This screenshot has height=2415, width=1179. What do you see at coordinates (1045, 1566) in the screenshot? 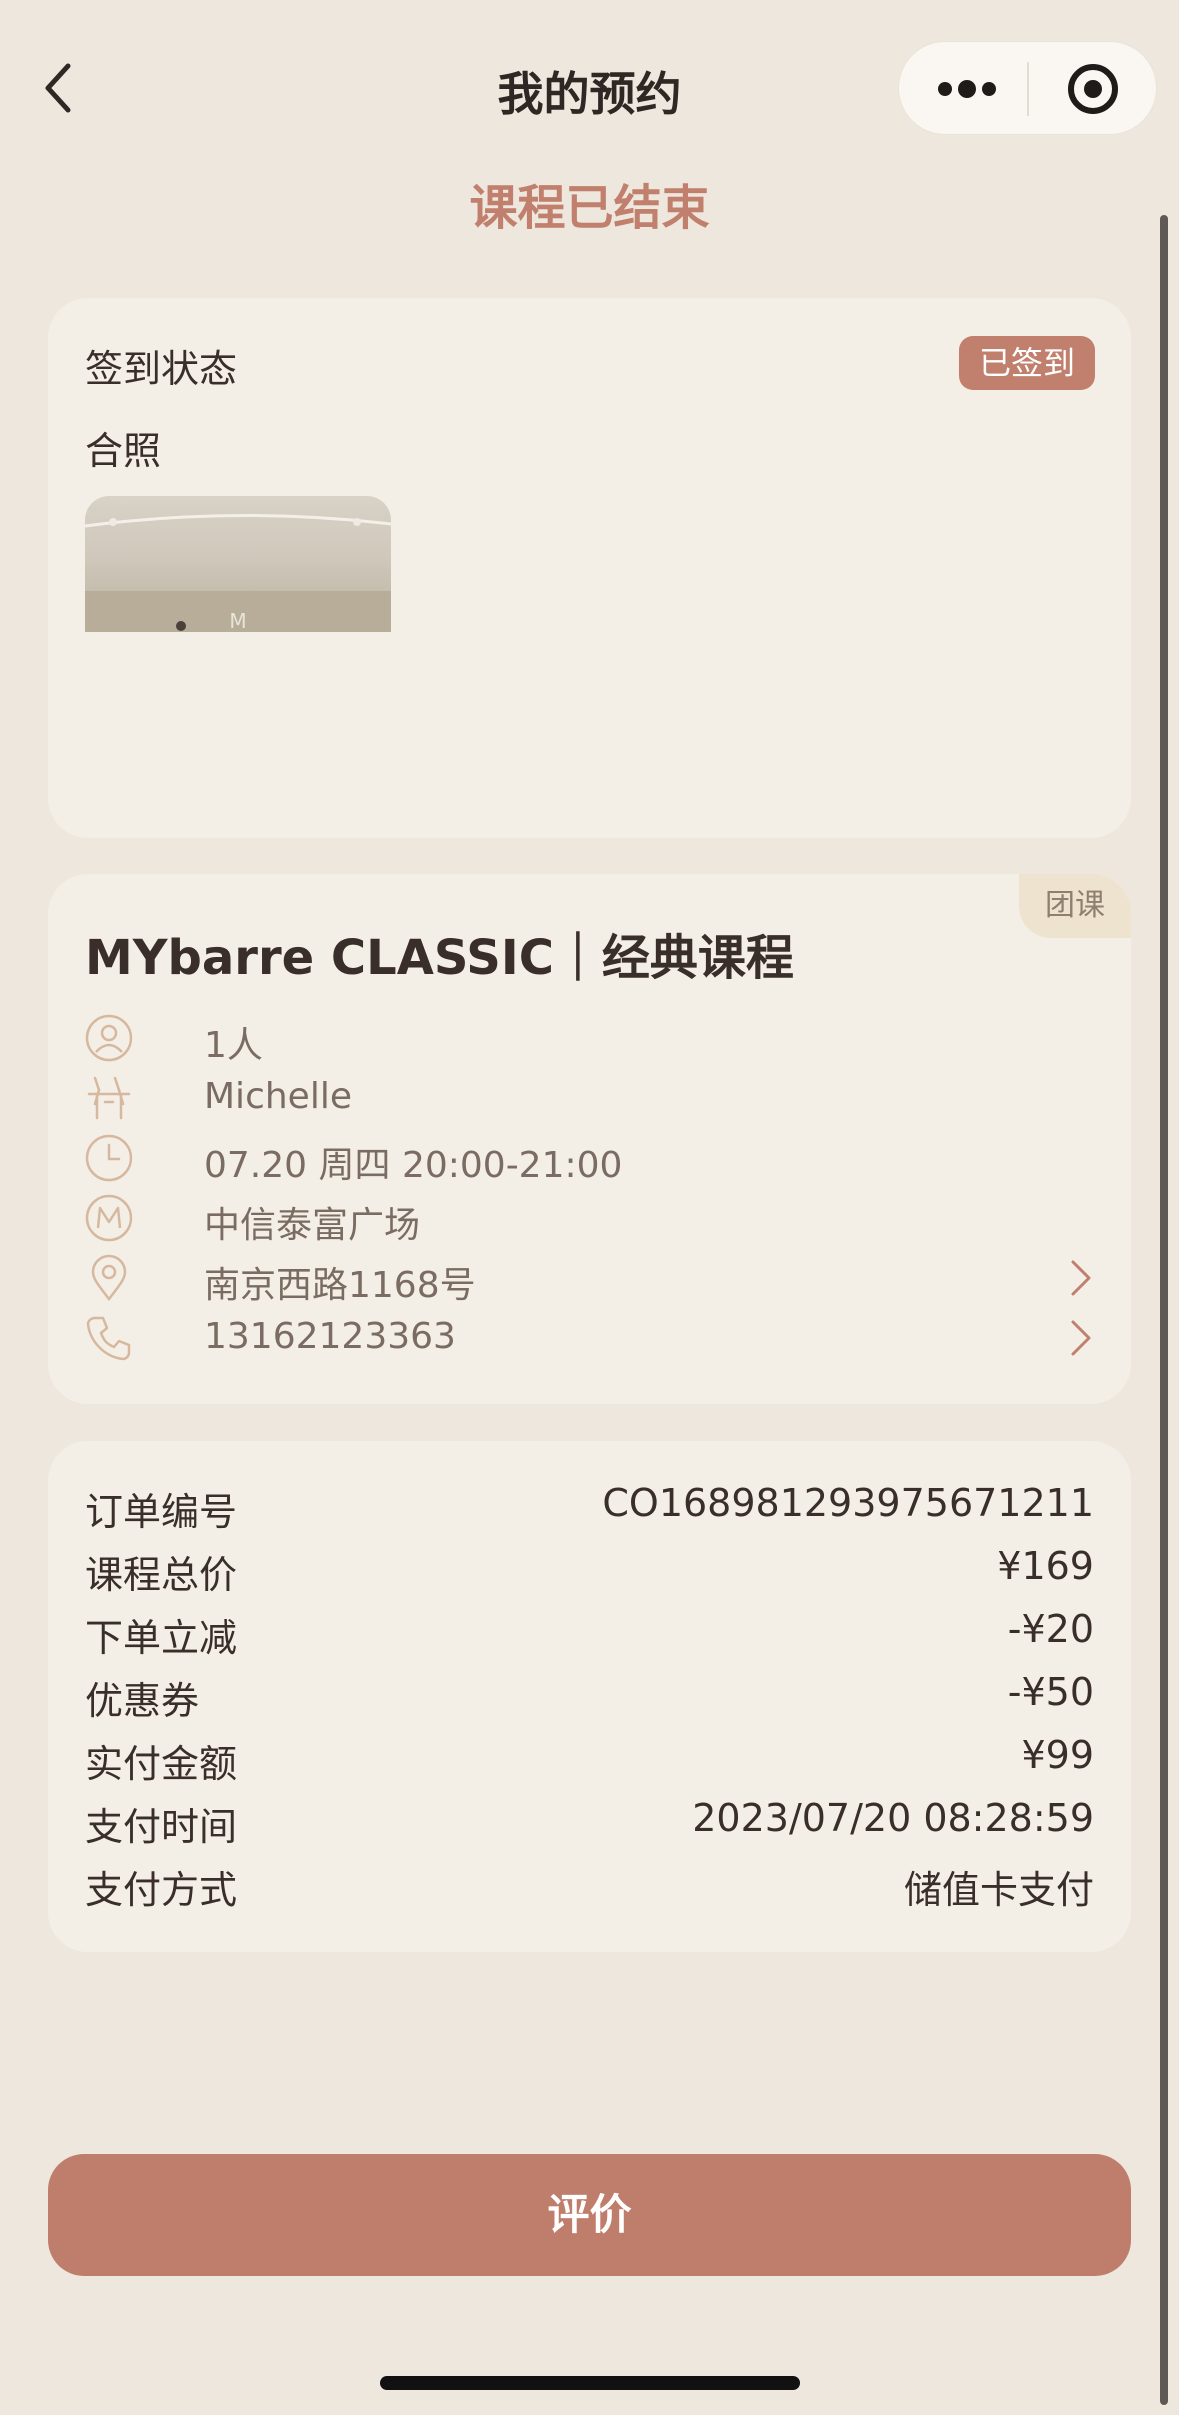
I see `total-price-value: ¥169` at bounding box center [1045, 1566].